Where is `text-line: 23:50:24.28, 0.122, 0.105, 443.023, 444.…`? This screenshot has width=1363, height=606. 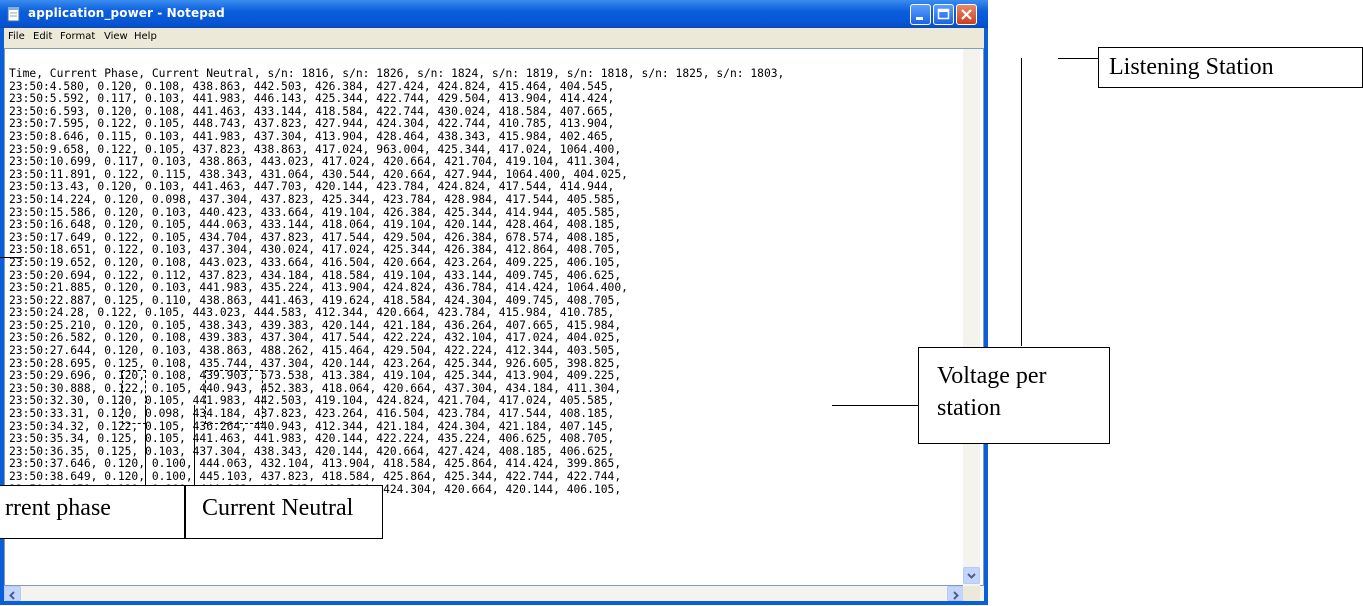 text-line: 23:50:24.28, 0.122, 0.105, 443.023, 444.… is located at coordinates (312, 313).